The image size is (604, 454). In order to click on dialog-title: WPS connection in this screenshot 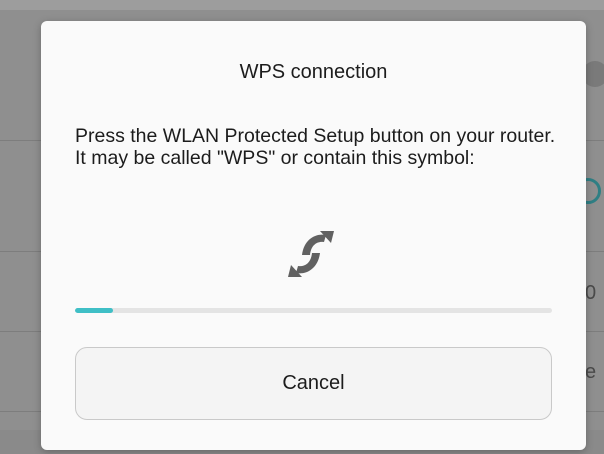, I will do `click(313, 72)`.